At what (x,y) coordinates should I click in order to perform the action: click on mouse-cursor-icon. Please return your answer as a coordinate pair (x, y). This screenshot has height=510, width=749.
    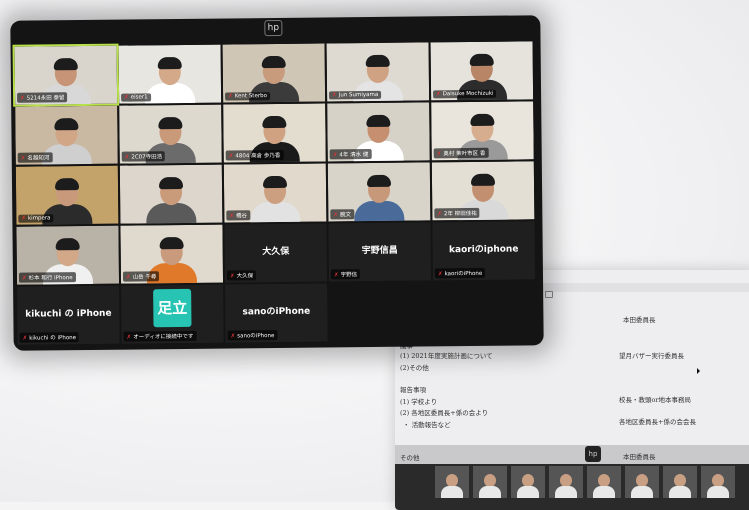
    Looking at the image, I should click on (698, 371).